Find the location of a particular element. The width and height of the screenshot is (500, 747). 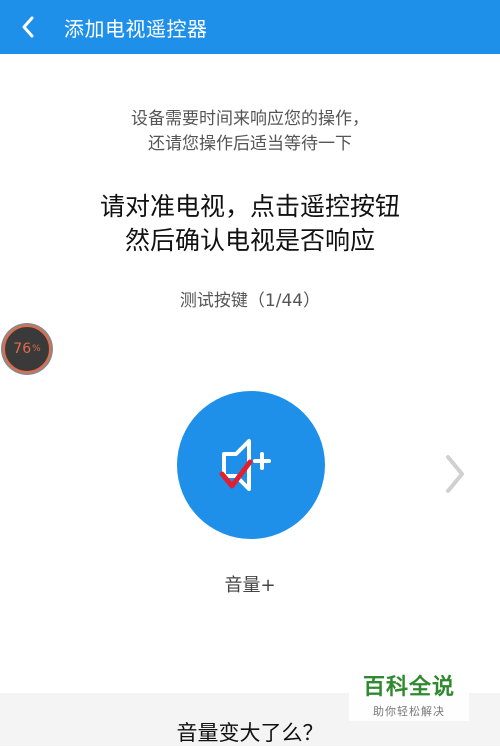

watermark-subtitle: 助你轻松解决 is located at coordinates (409, 711).